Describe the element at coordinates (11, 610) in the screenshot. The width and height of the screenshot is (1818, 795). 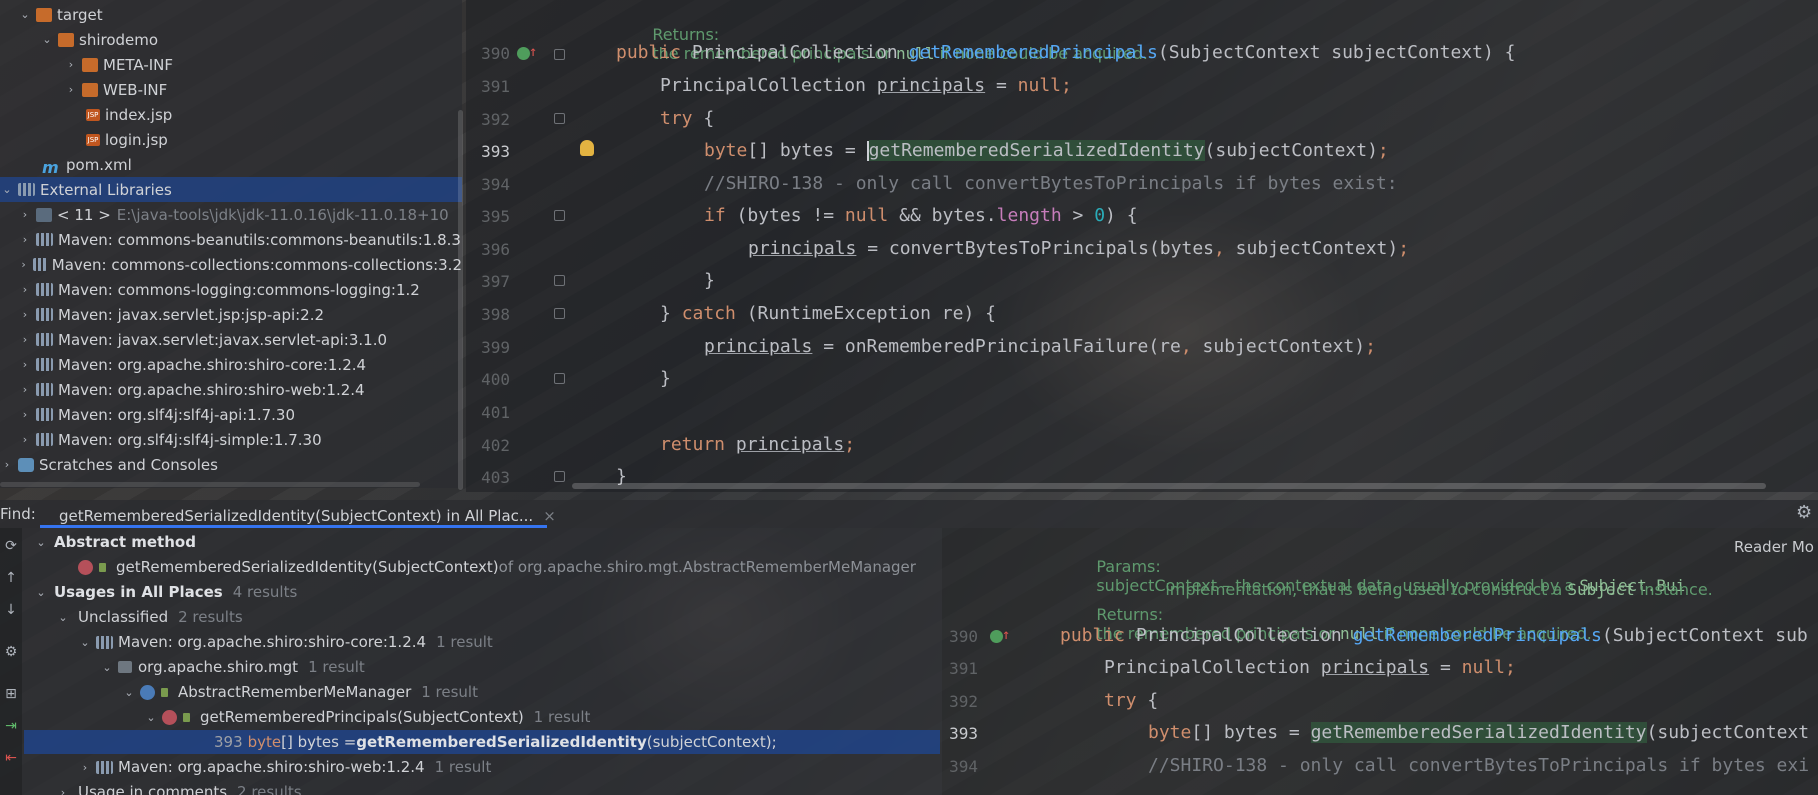
I see `arrow-down-icon: ↓` at that location.